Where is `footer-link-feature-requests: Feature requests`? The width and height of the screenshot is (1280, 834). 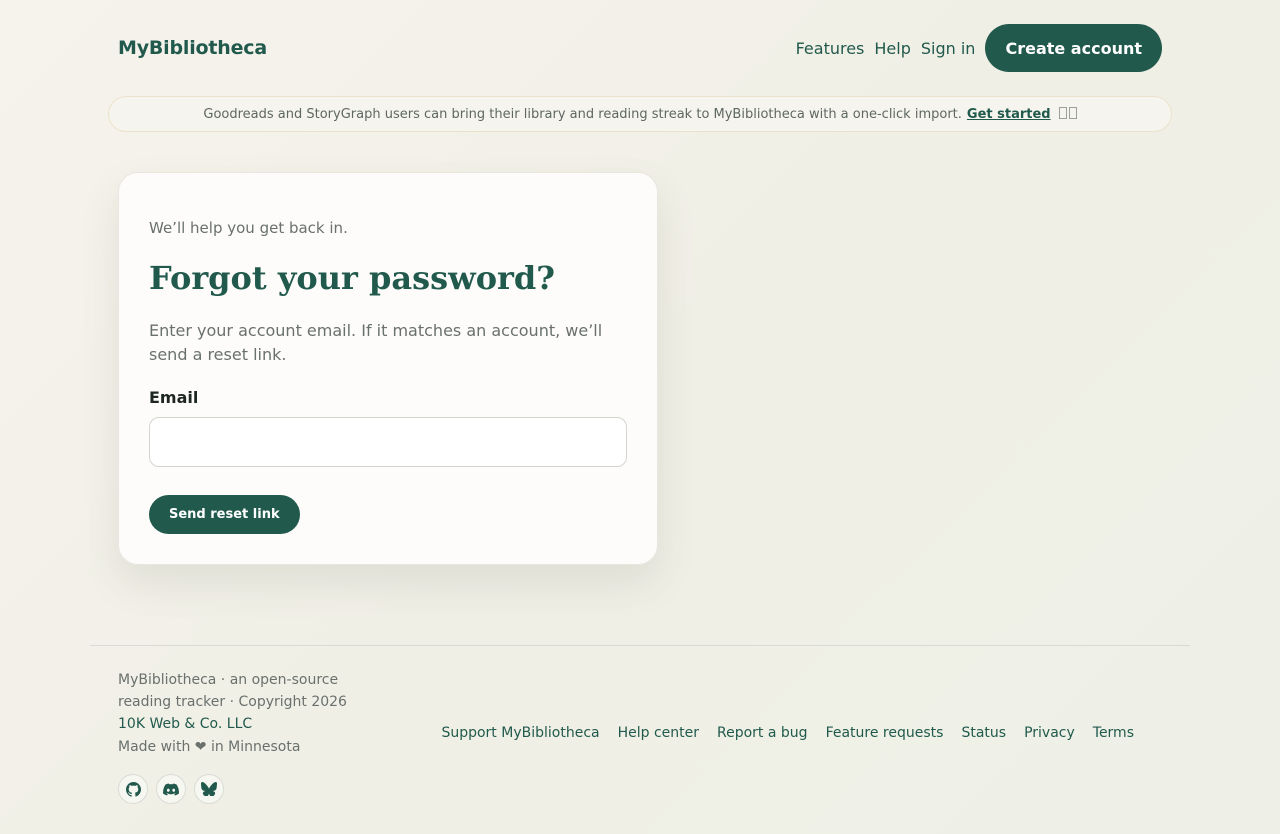
footer-link-feature-requests: Feature requests is located at coordinates (885, 733).